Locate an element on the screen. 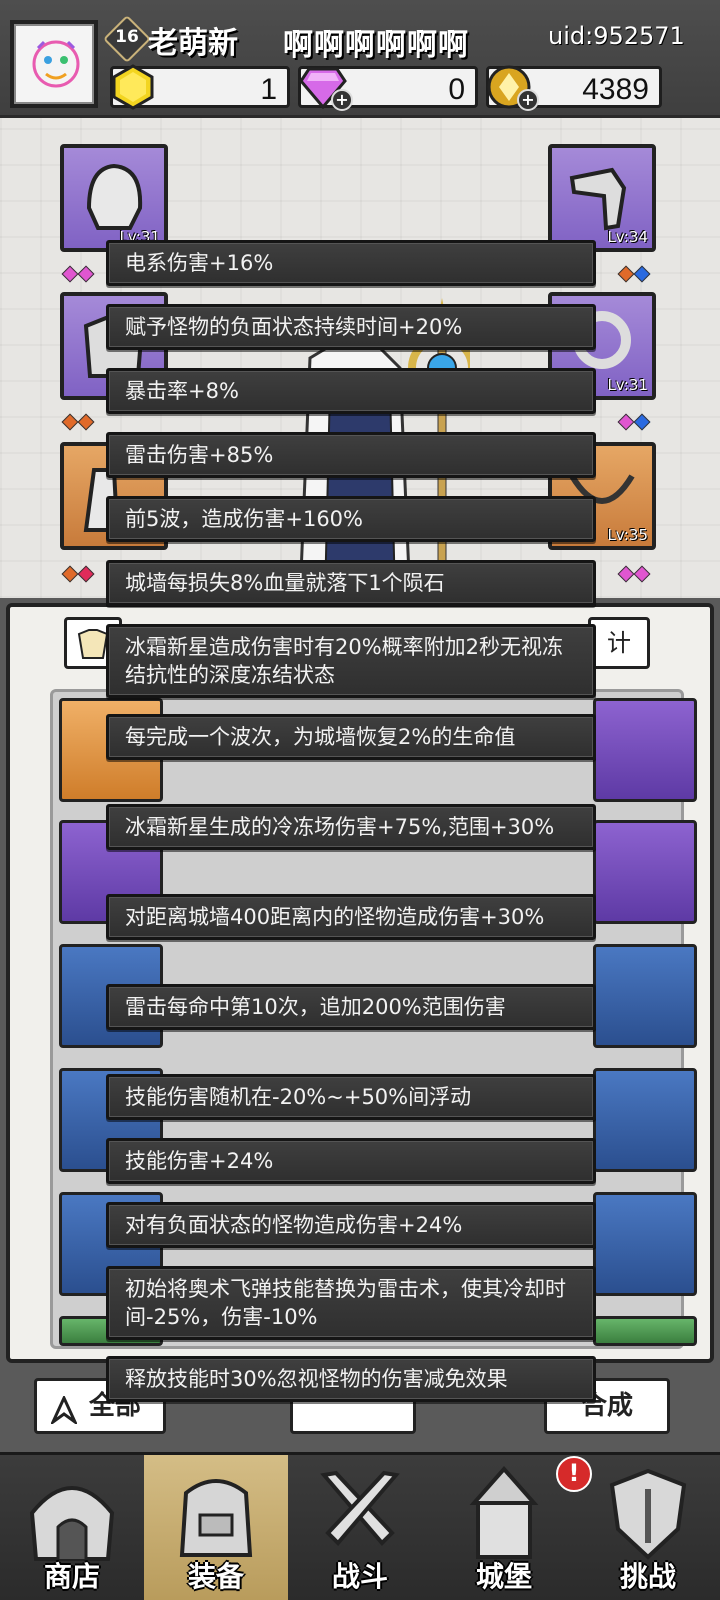  nav-equipment: 装备 is located at coordinates (216, 1527).